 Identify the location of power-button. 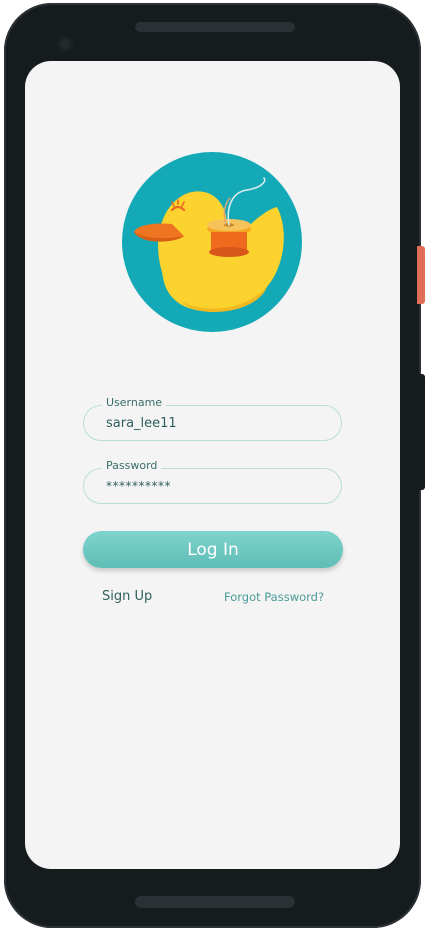
(421, 275).